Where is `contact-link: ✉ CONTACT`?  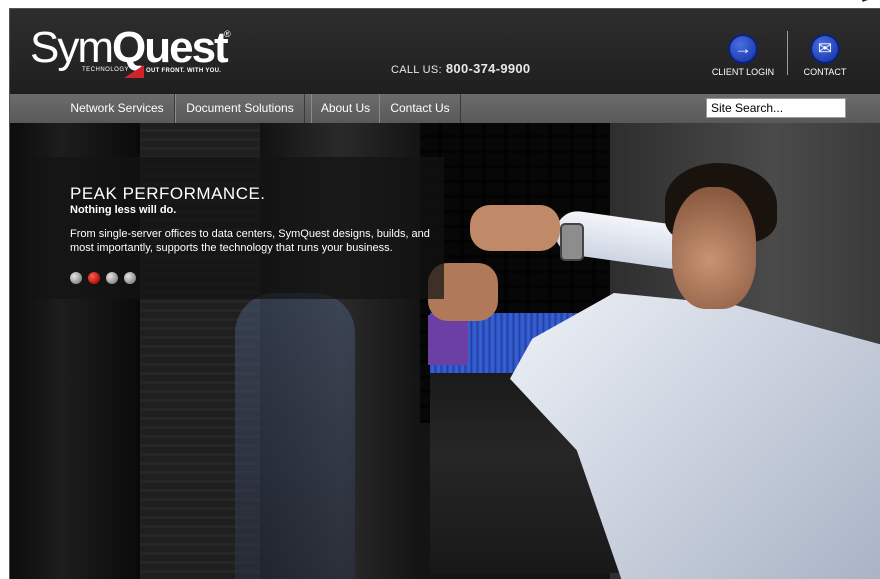 contact-link: ✉ CONTACT is located at coordinates (825, 55).